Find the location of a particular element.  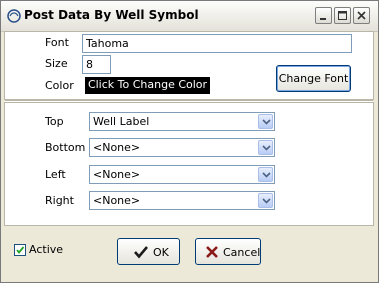

ok-button: OK is located at coordinates (148, 251).